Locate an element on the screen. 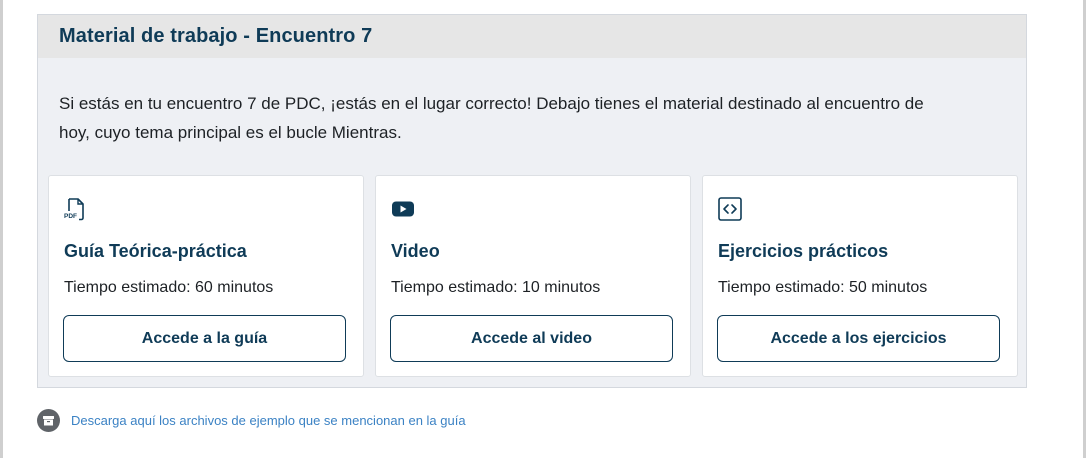 The width and height of the screenshot is (1086, 458). card-time: Tiempo estimado: 50 minutos is located at coordinates (823, 287).